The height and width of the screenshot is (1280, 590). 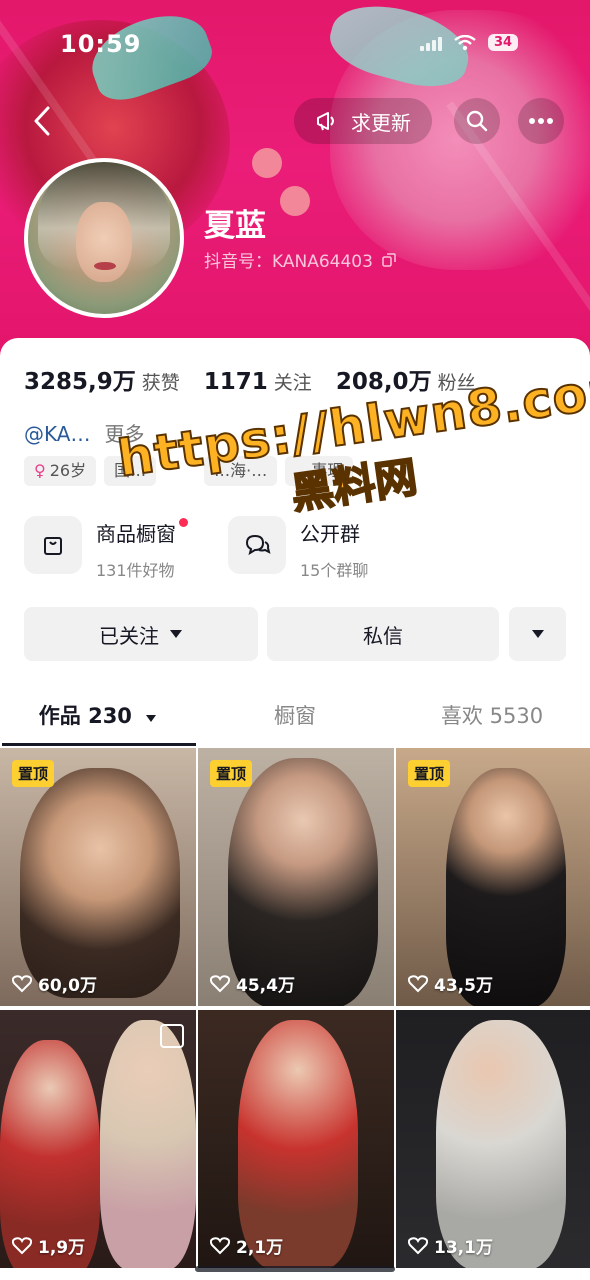 I want to click on tab-likes: 喜欢 5530, so click(x=492, y=716).